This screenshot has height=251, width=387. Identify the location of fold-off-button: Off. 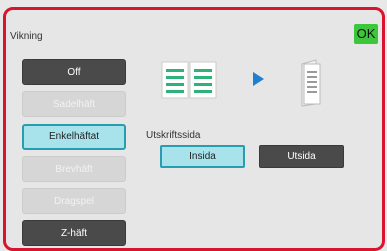
(74, 72).